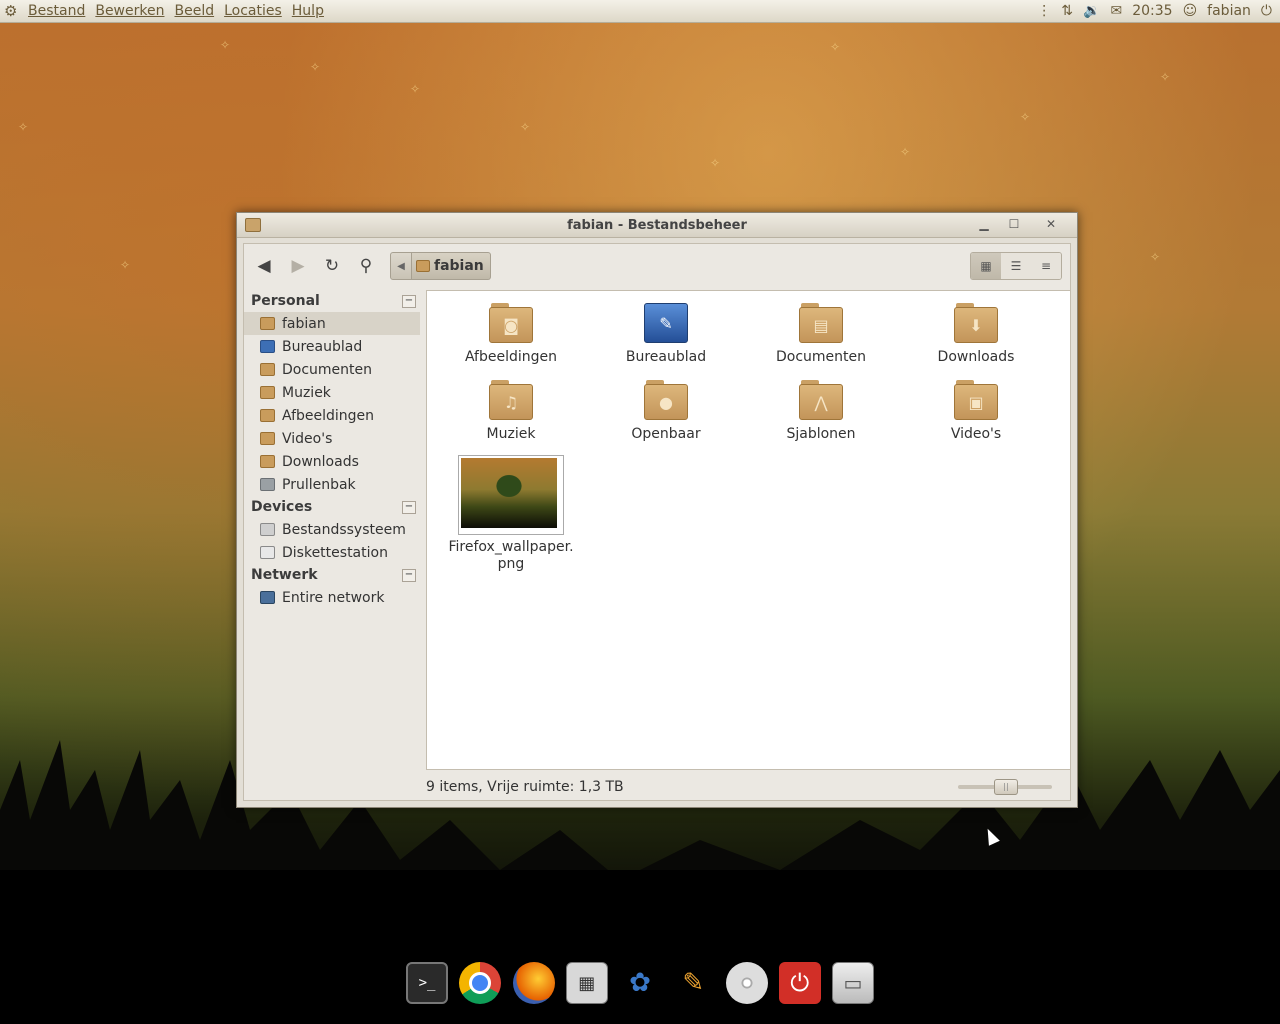  I want to click on chrome-icon, so click(480, 983).